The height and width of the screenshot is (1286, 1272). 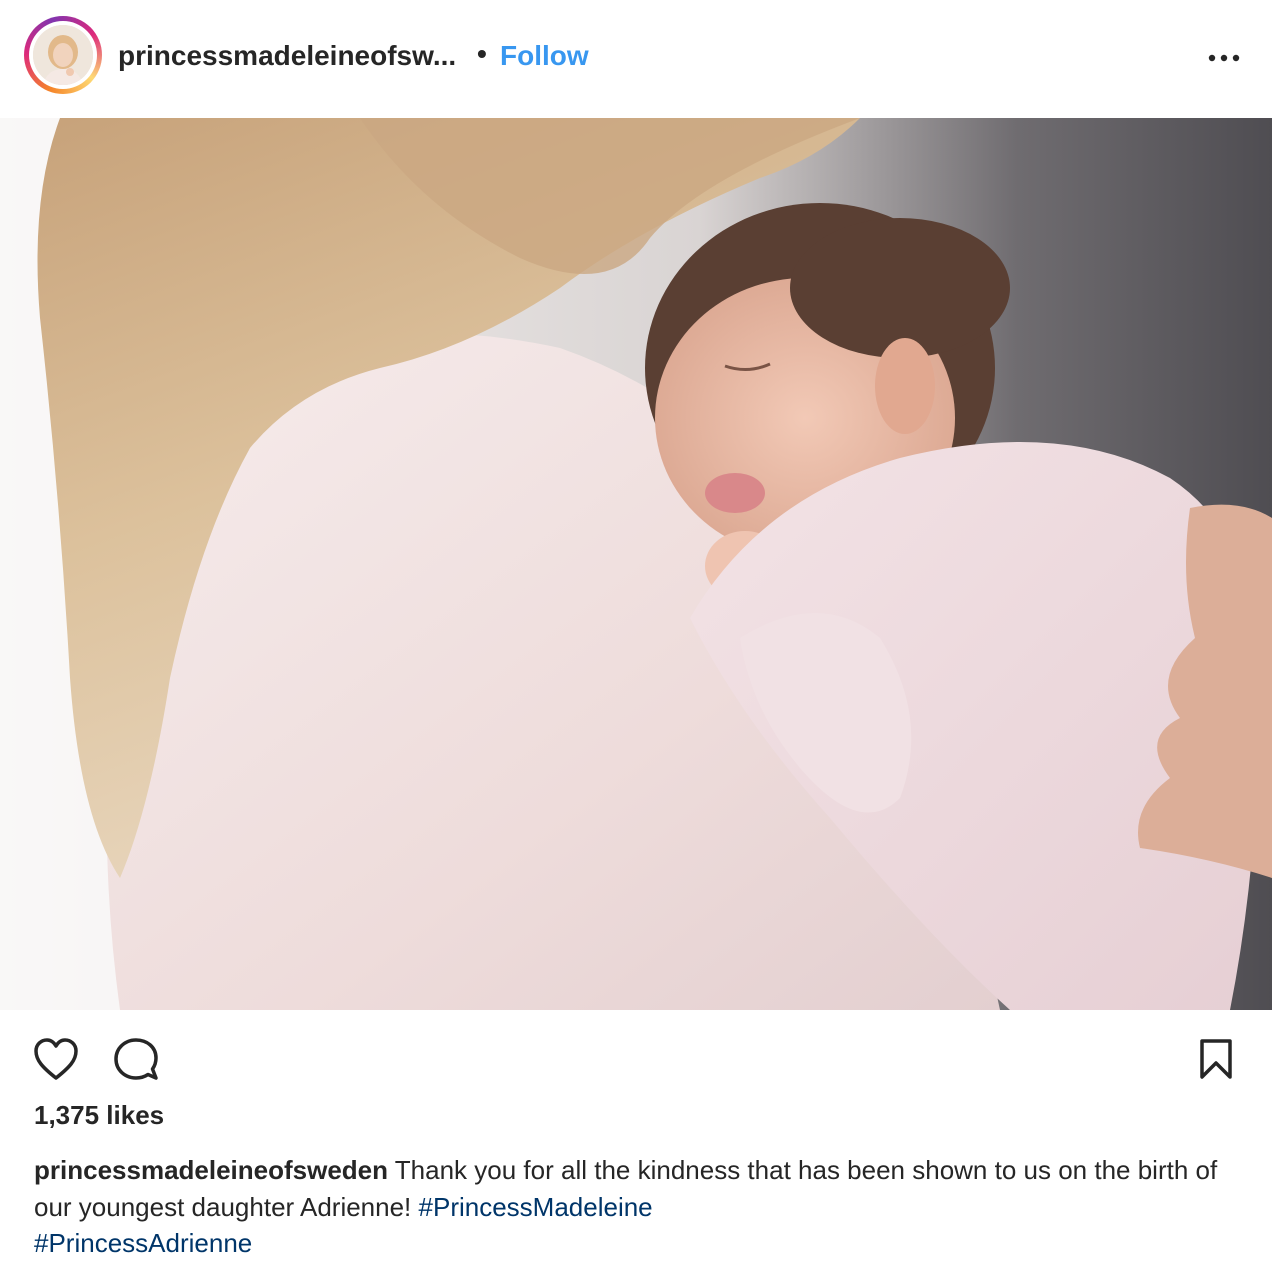 What do you see at coordinates (544, 56) in the screenshot?
I see `follow-button: Follow` at bounding box center [544, 56].